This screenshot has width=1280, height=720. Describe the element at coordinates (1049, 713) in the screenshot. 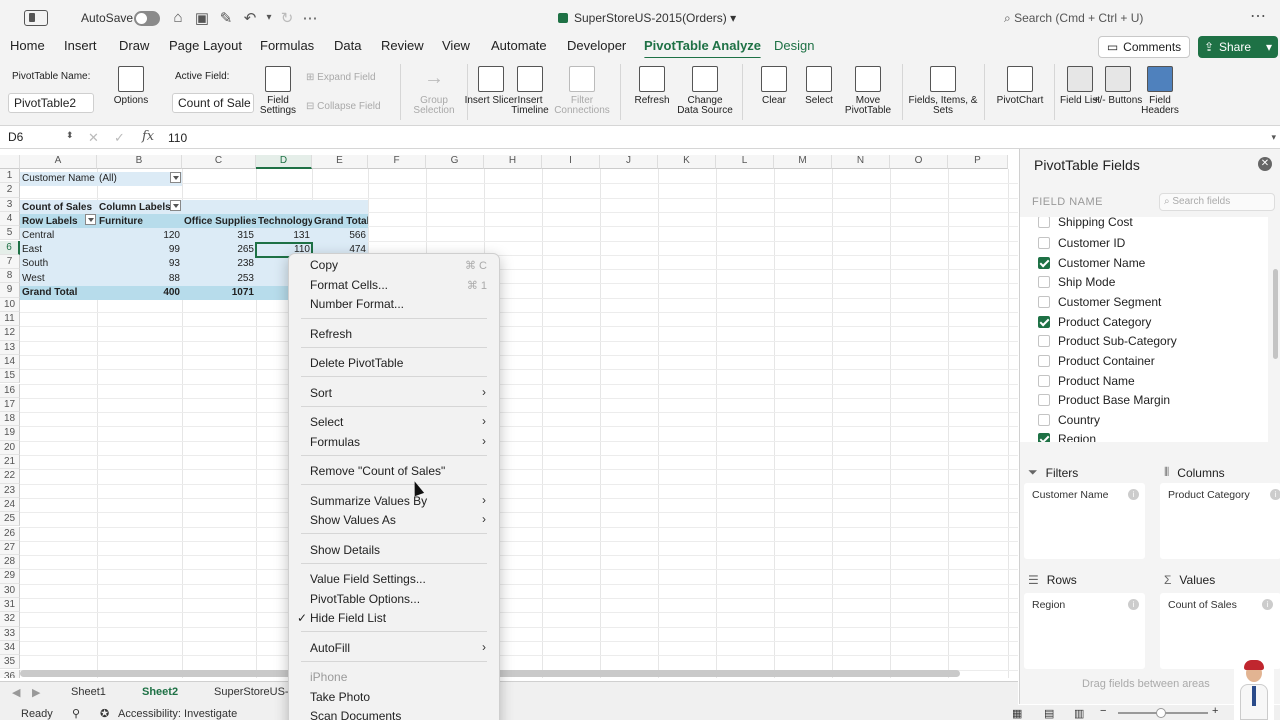

I see `page-layout-view-icon: ▤` at that location.